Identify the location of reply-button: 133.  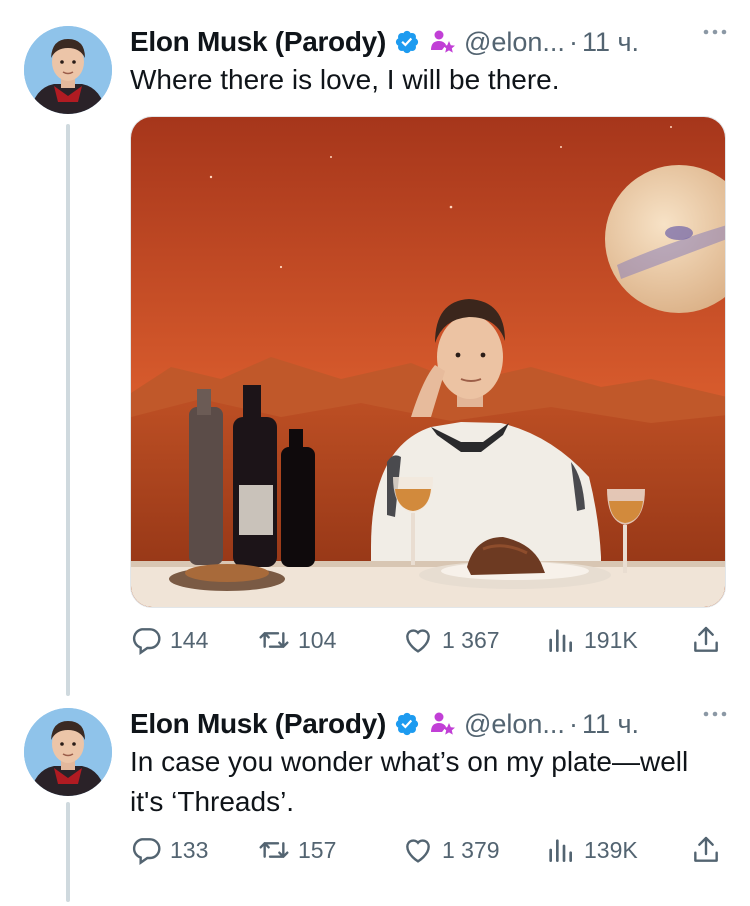
(169, 850).